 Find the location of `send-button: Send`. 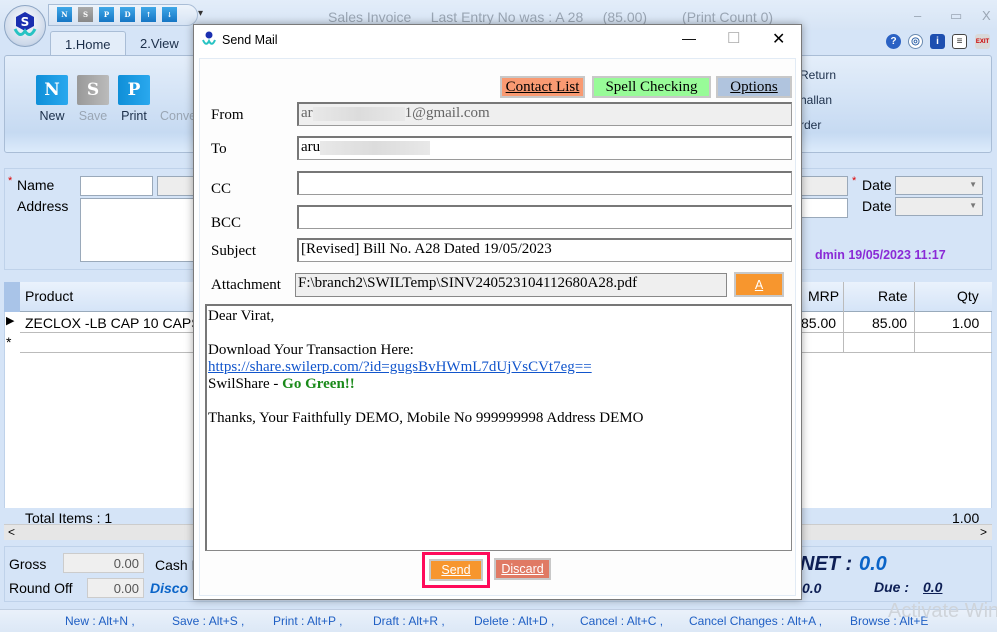

send-button: Send is located at coordinates (456, 570).